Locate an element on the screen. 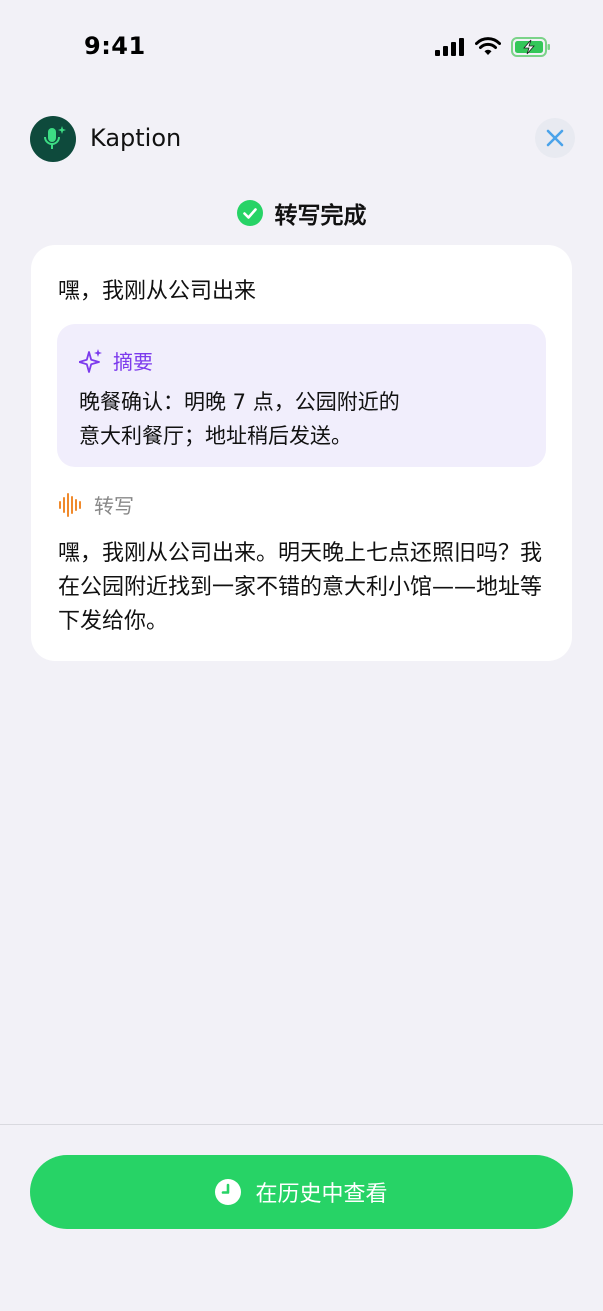 The width and height of the screenshot is (603, 1311). summary-label: 摘要 is located at coordinates (133, 362).